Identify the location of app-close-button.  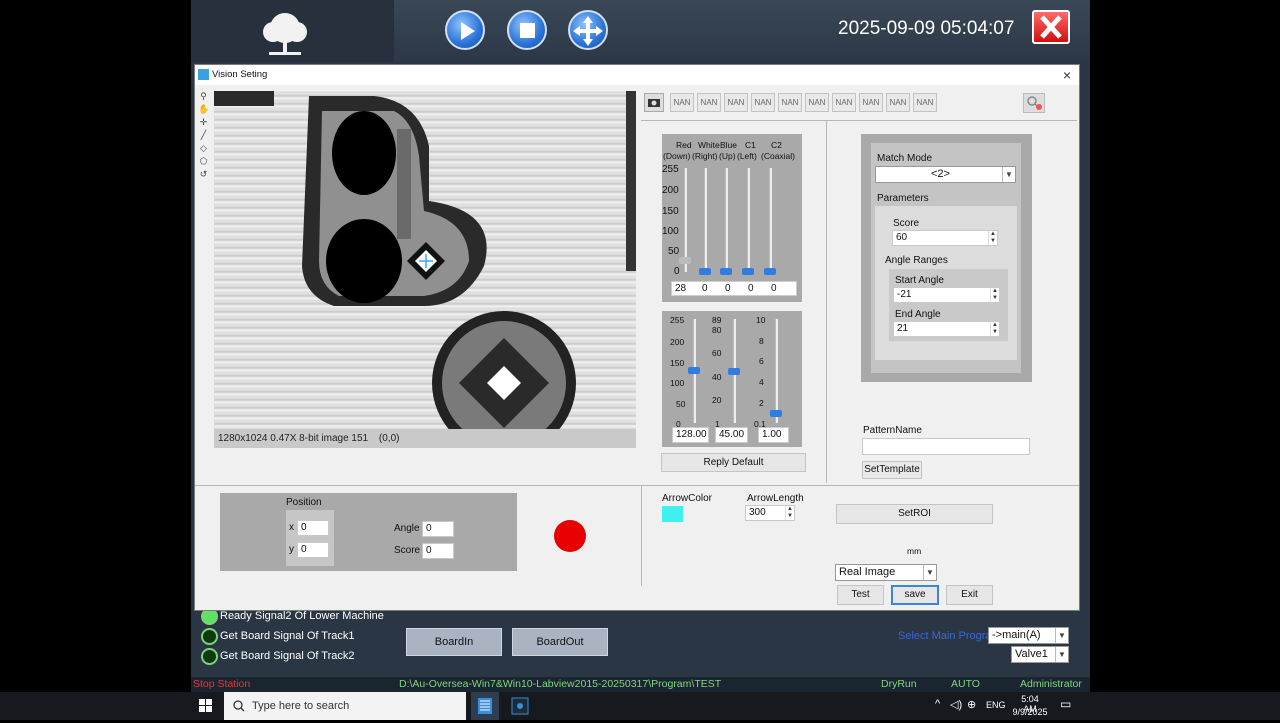
(1051, 27).